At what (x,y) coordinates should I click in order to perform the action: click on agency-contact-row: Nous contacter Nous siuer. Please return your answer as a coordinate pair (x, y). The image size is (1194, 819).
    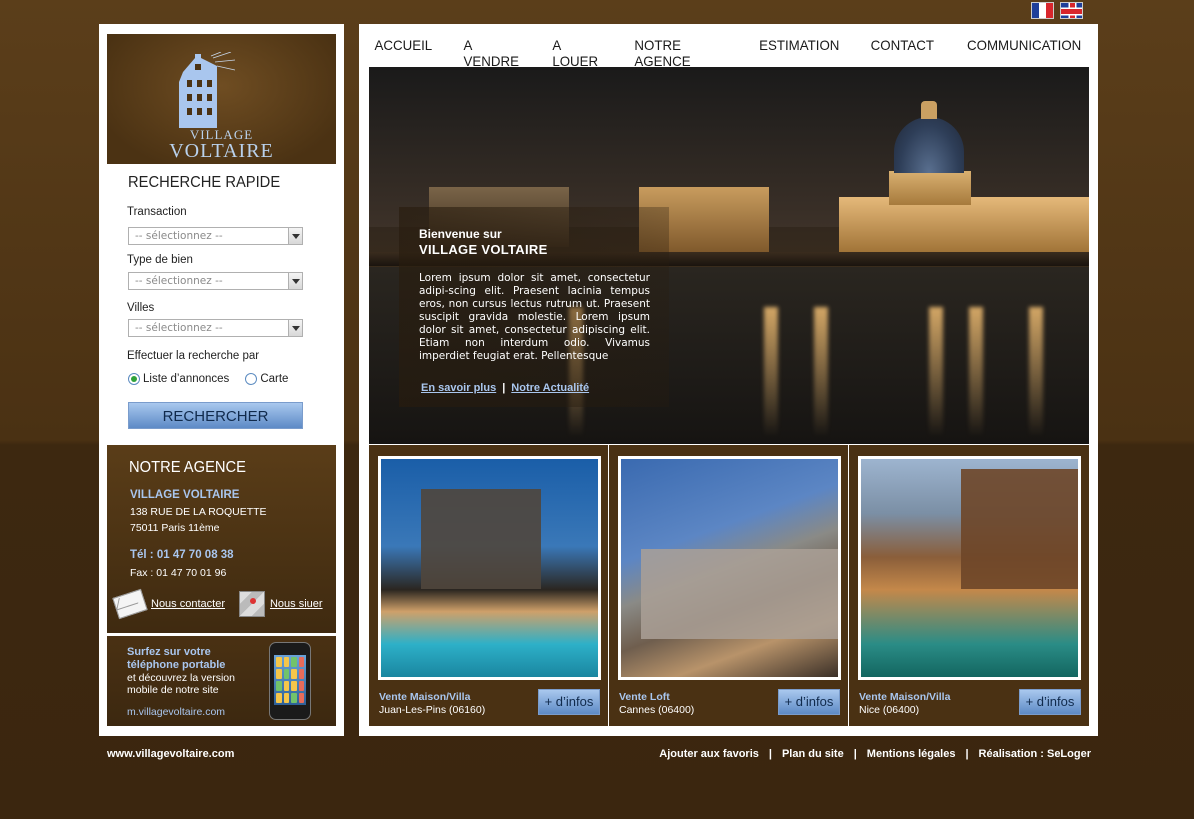
    Looking at the image, I should click on (217, 604).